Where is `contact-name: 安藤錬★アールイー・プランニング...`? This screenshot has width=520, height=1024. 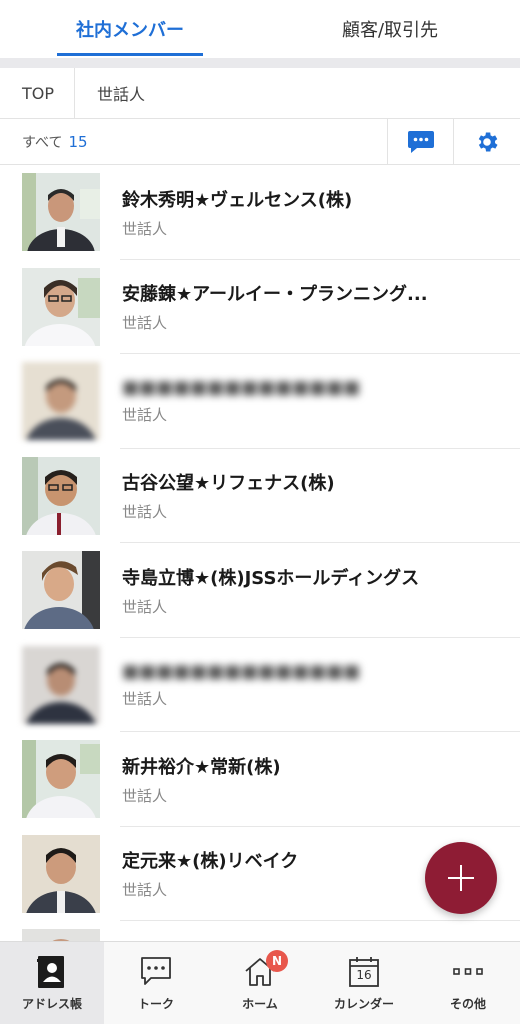 contact-name: 安藤錬★アールイー・プランニング... is located at coordinates (275, 295).